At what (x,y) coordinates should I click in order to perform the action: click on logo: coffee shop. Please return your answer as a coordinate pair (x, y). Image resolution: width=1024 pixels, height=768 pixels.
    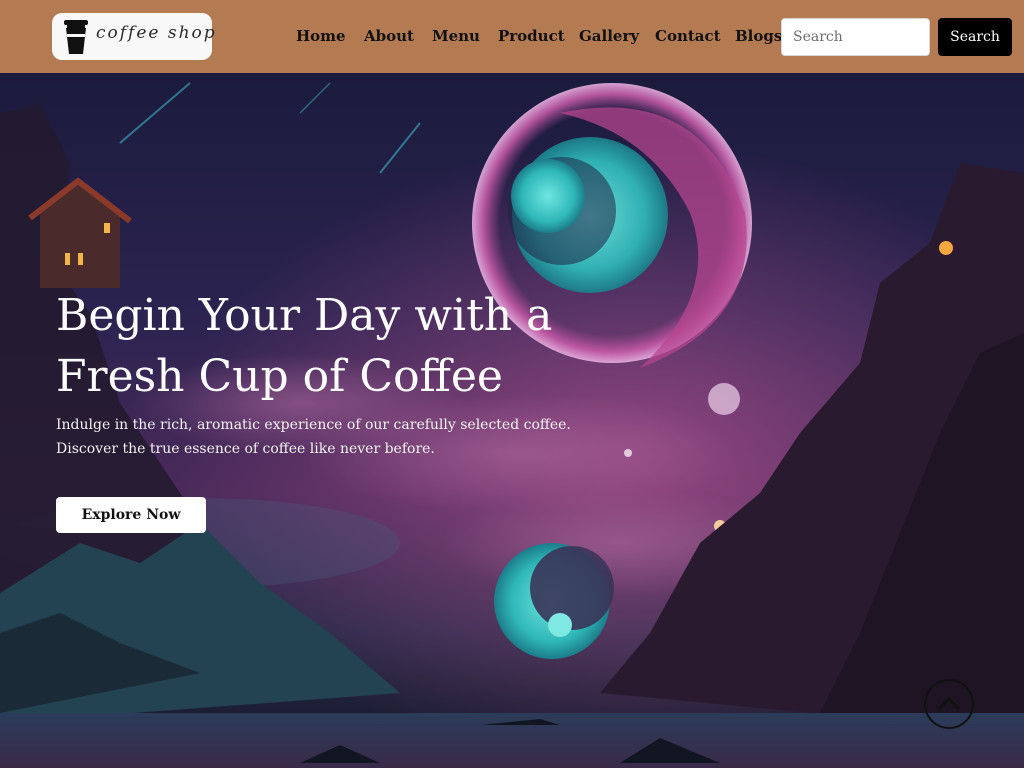
    Looking at the image, I should click on (133, 36).